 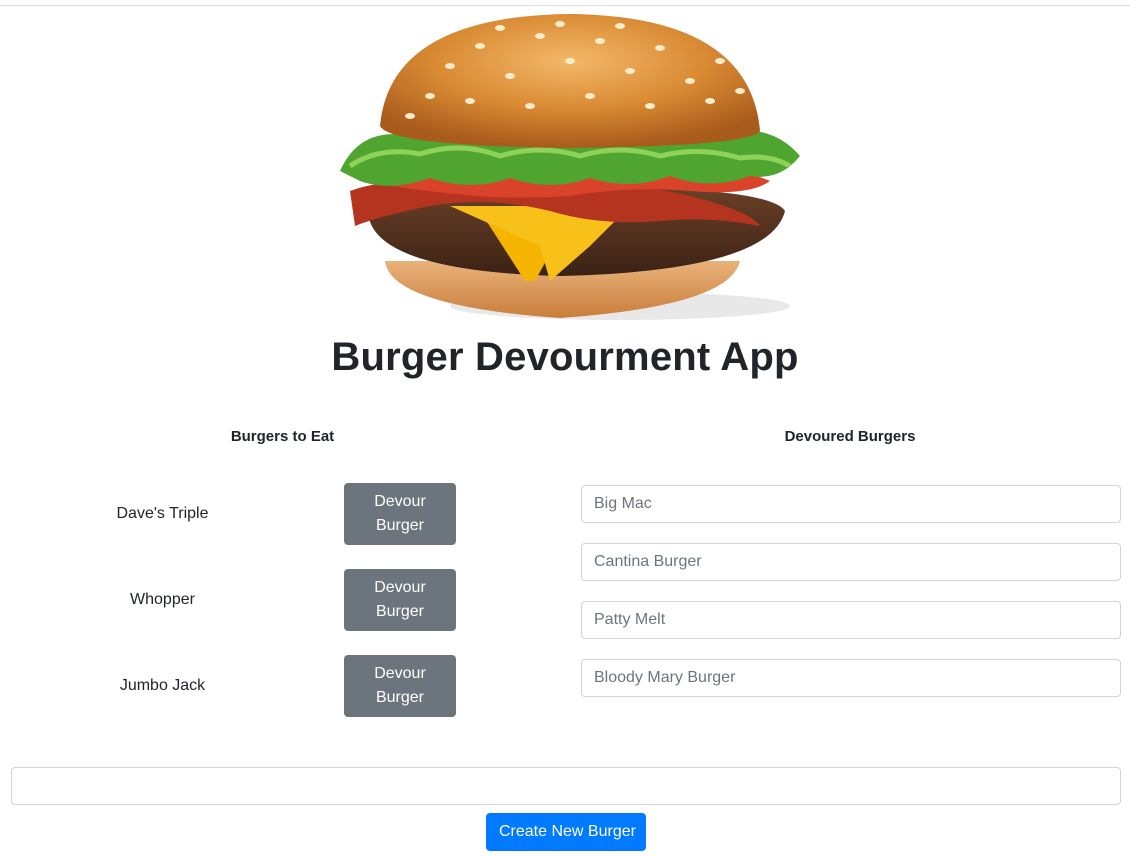 I want to click on burgers-to-eat-heading: Burgers to Eat, so click(x=282, y=436).